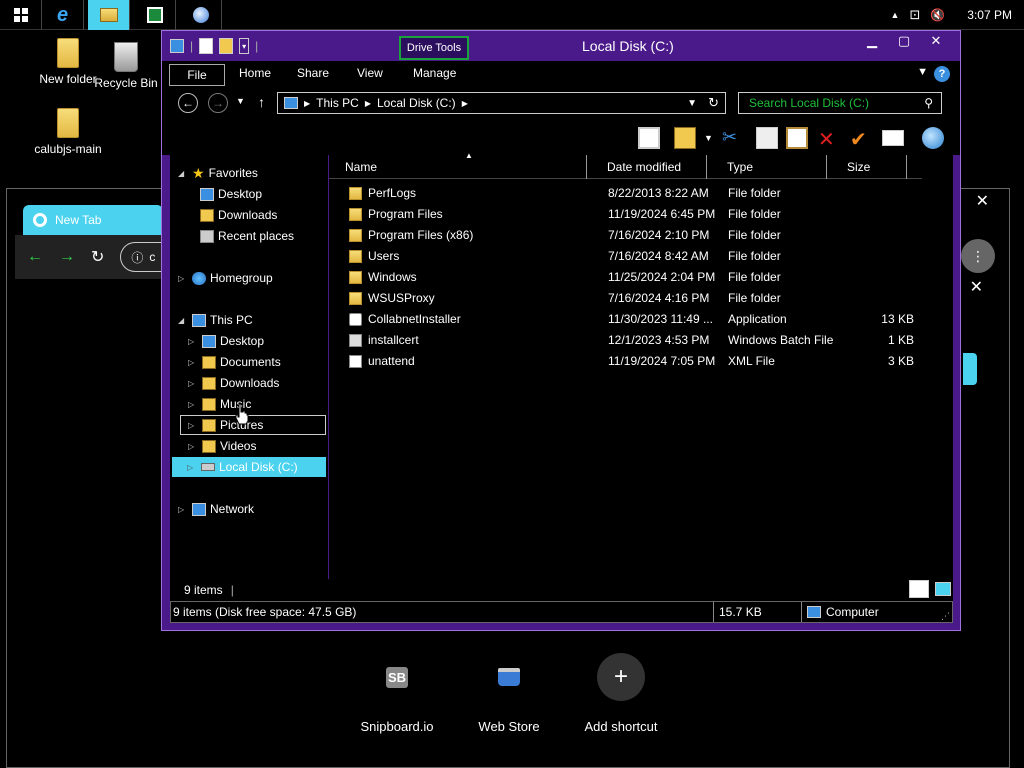 This screenshot has width=1024, height=768. I want to click on tab-view: View, so click(370, 73).